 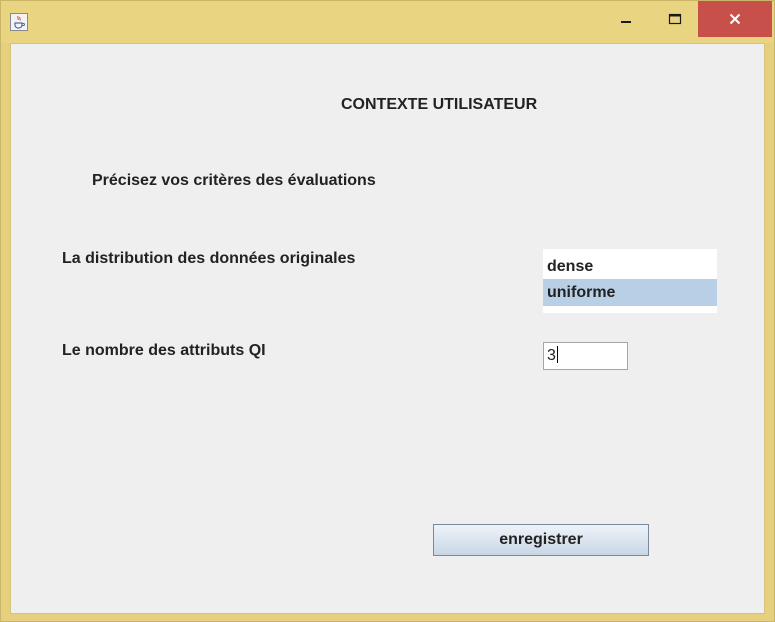 What do you see at coordinates (209, 258) in the screenshot?
I see `distribution-label: La distribution des données originales` at bounding box center [209, 258].